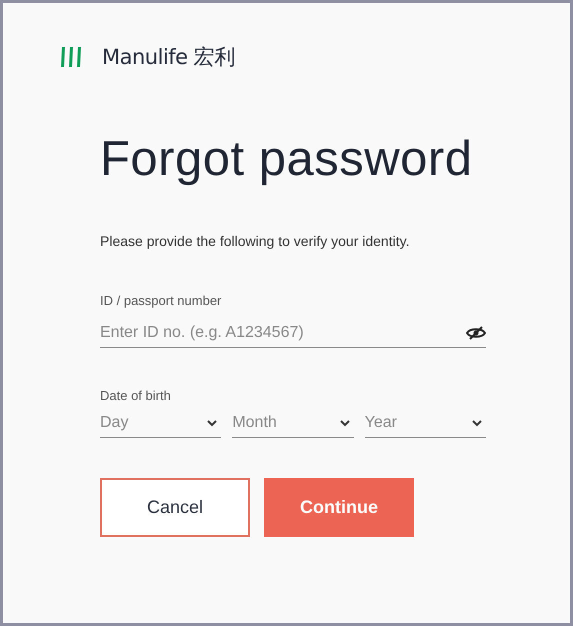 The width and height of the screenshot is (573, 626). Describe the element at coordinates (136, 395) in the screenshot. I see `field-label: Date of birth` at that location.